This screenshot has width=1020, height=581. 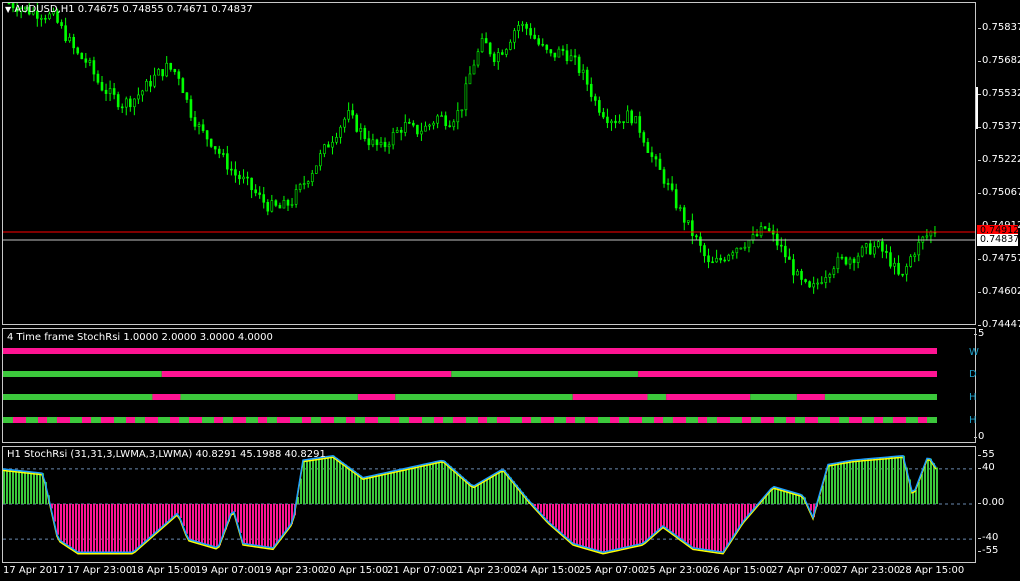 I want to click on time-tick-label: 21 Apr 23:00, so click(x=484, y=570).